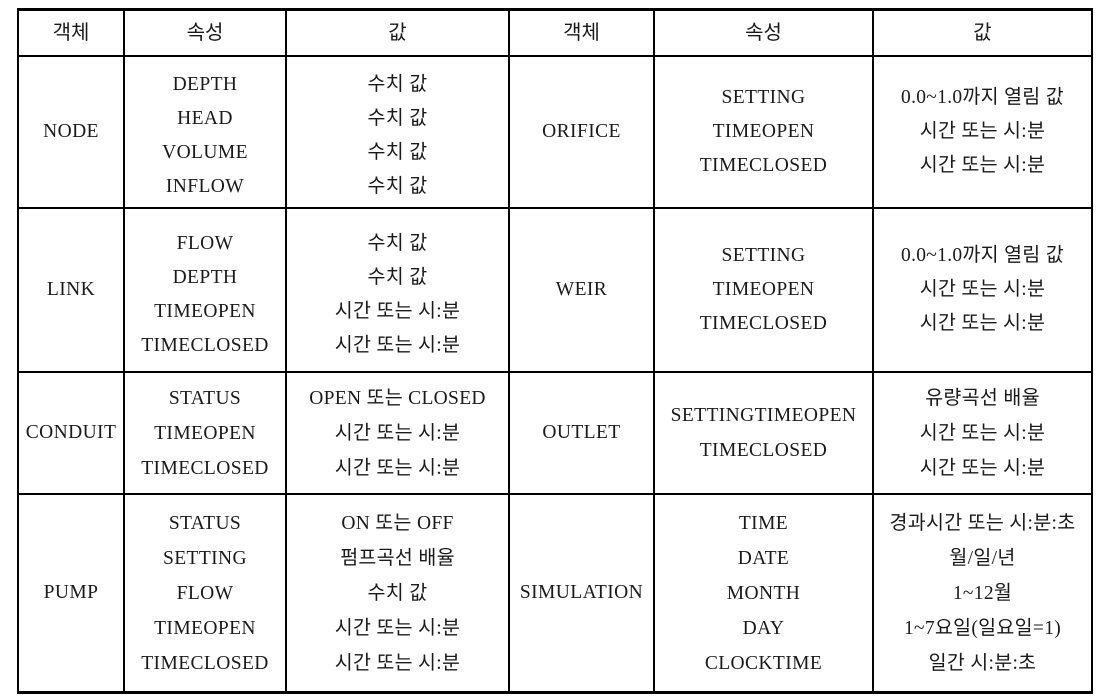  Describe the element at coordinates (205, 32) in the screenshot. I see `column-header-attribute-left: 속성` at that location.